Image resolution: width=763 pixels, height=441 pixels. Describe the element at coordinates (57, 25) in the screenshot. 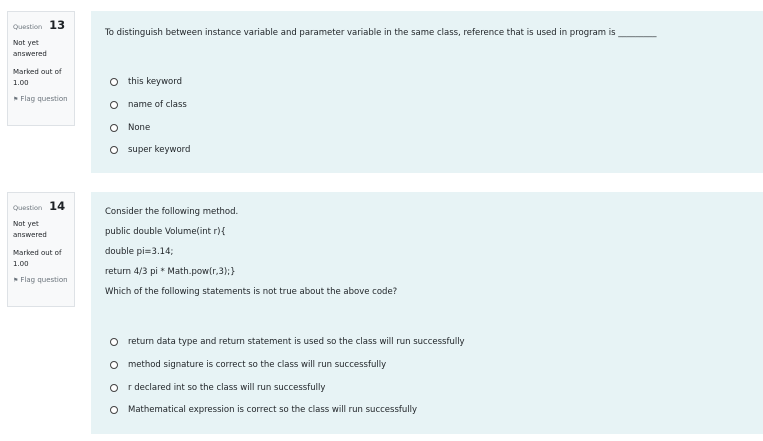

I see `question-number-value: 13` at that location.